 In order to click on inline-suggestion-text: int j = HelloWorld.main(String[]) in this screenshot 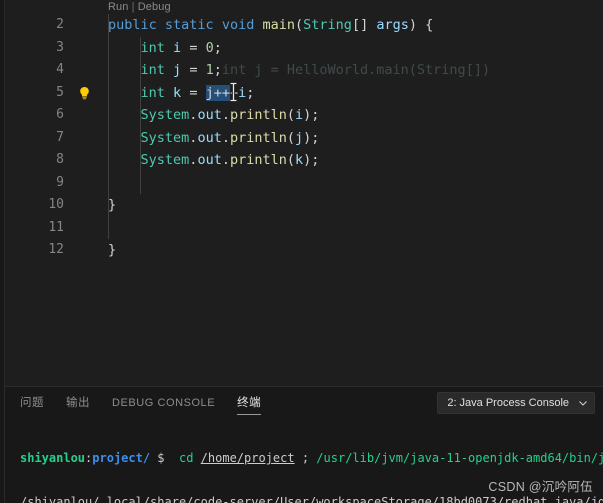, I will do `click(356, 70)`.